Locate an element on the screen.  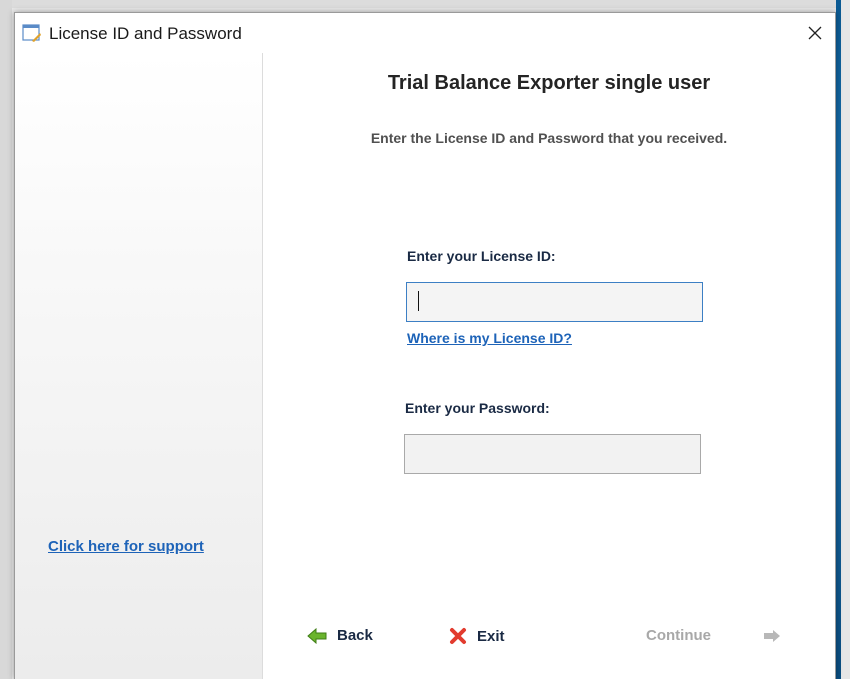
password-label: Enter your Password: is located at coordinates (477, 408).